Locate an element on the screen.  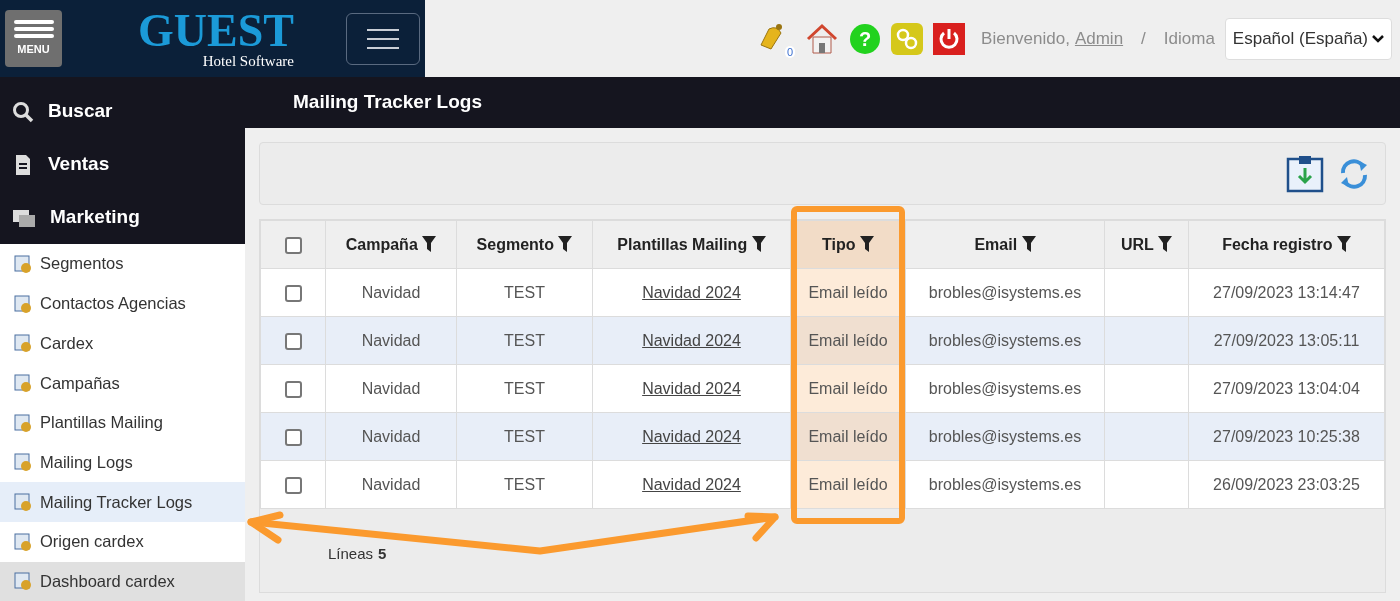
column-header: URL is located at coordinates (1146, 244).